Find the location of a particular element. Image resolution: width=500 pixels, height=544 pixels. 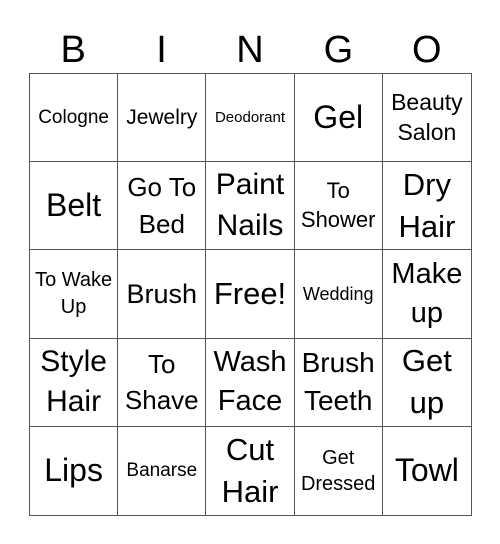

header-letter-n: N is located at coordinates (250, 50).